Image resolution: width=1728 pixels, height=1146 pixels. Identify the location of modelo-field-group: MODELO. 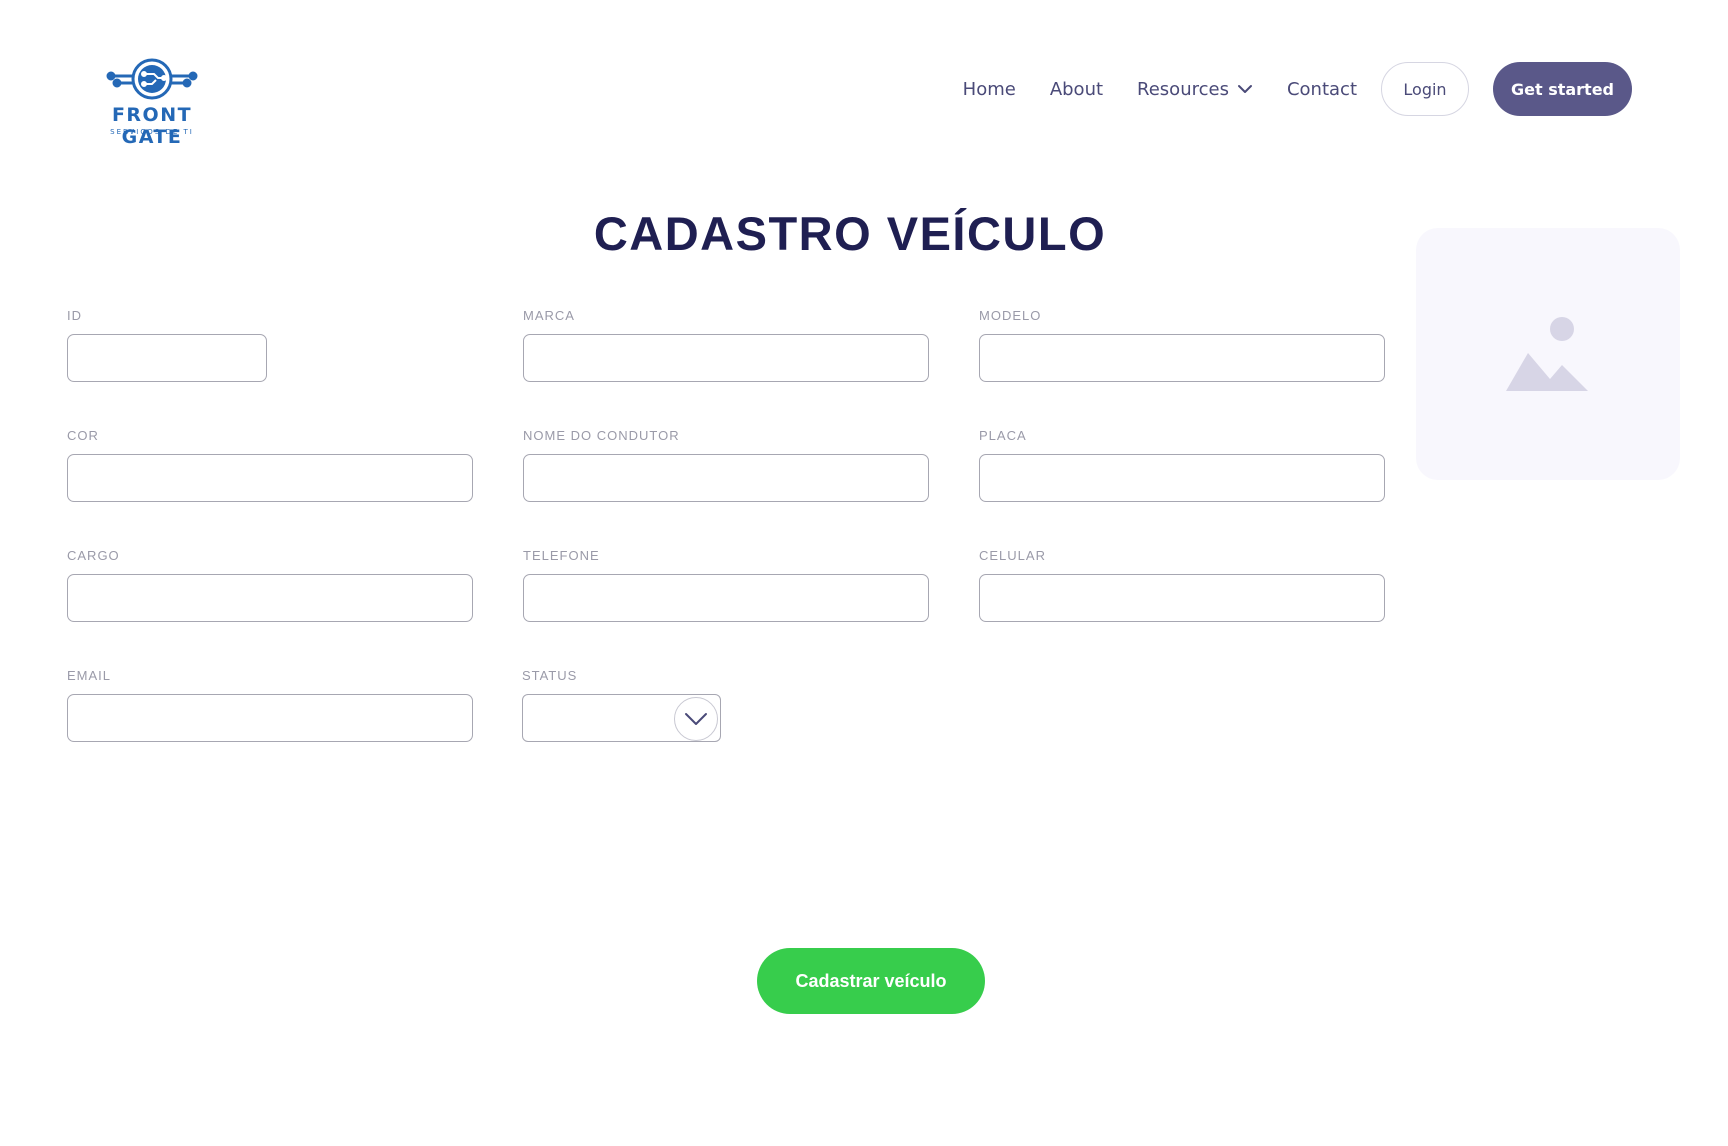
(1182, 345).